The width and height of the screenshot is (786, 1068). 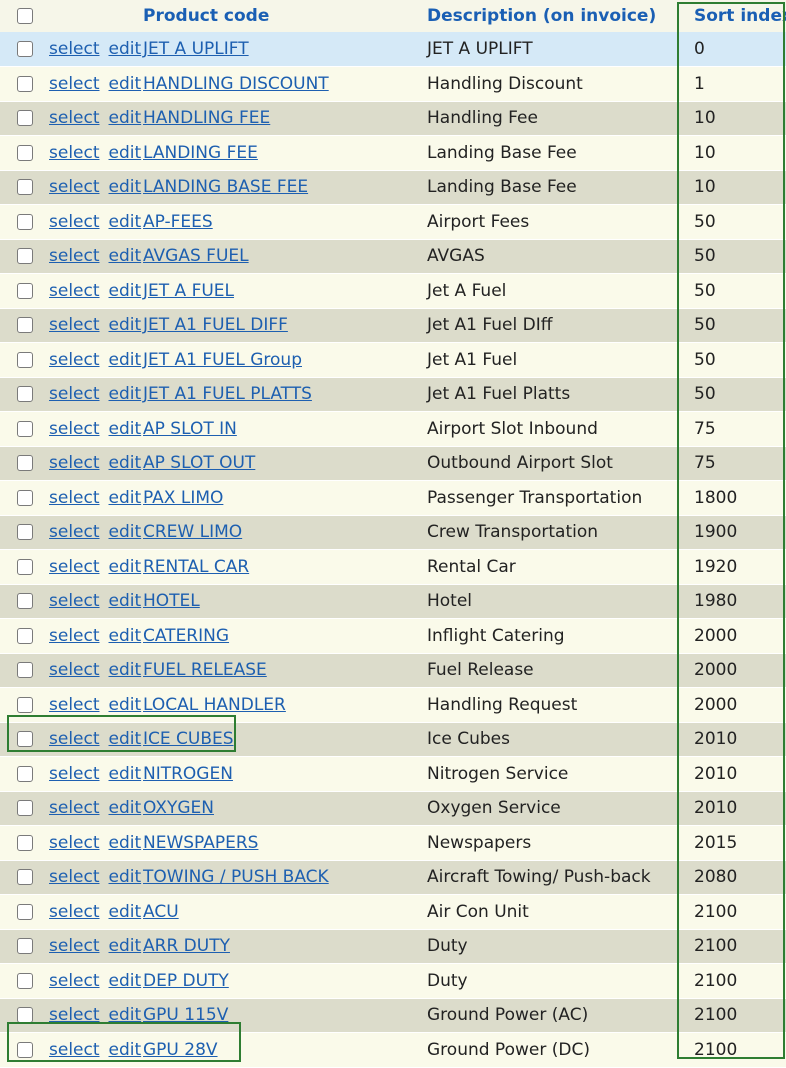 I want to click on product-code-link: HANDLING FEE, so click(x=206, y=118).